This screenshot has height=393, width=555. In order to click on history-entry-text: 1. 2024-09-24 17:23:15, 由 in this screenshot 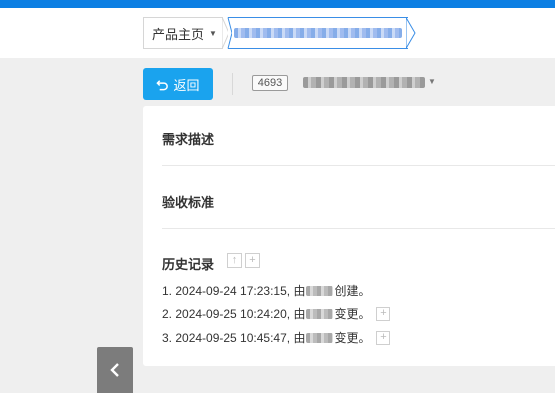, I will do `click(234, 291)`.